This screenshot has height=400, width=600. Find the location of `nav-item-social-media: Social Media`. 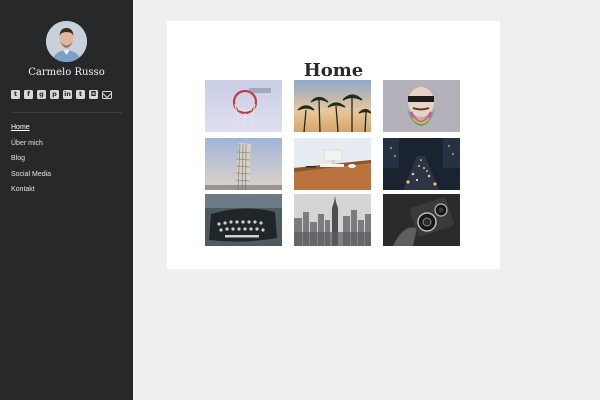

nav-item-social-media: Social Media is located at coordinates (31, 178).